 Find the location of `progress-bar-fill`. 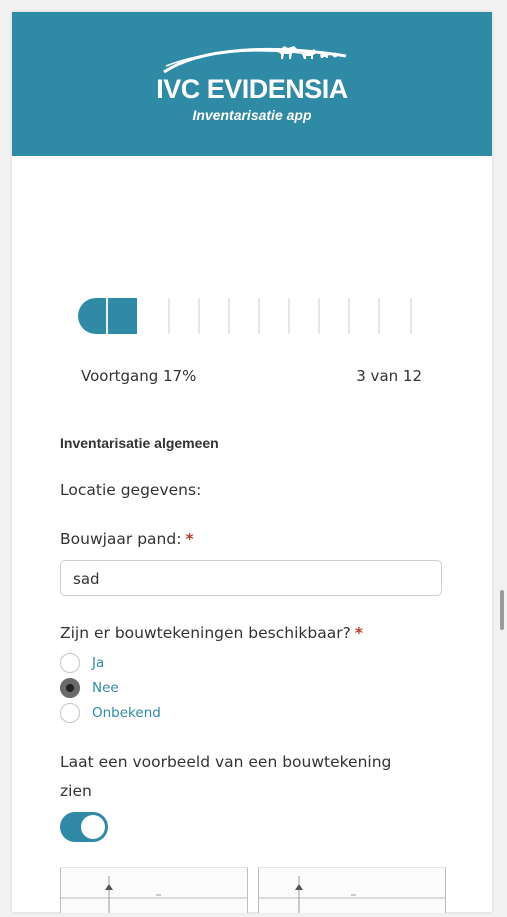

progress-bar-fill is located at coordinates (107, 316).